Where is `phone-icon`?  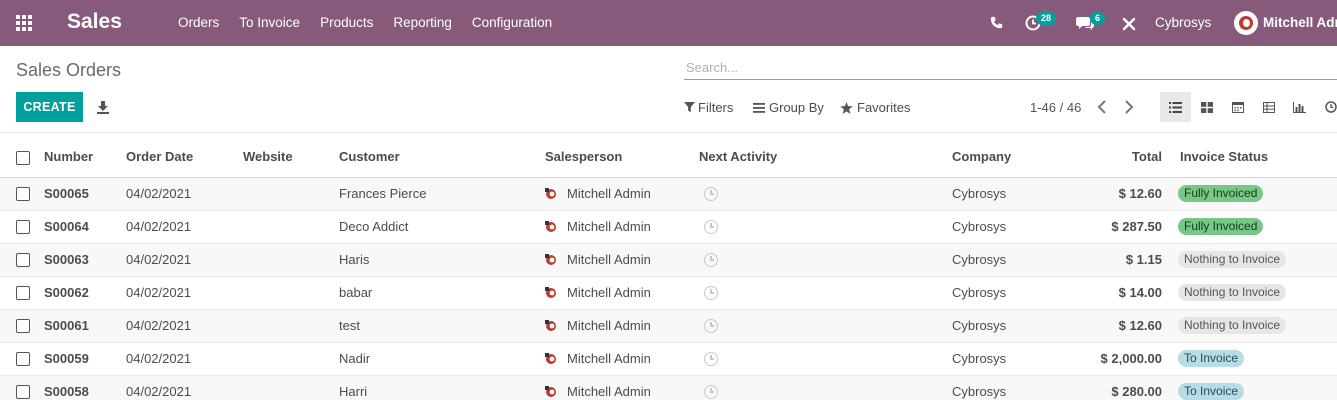 phone-icon is located at coordinates (996, 22).